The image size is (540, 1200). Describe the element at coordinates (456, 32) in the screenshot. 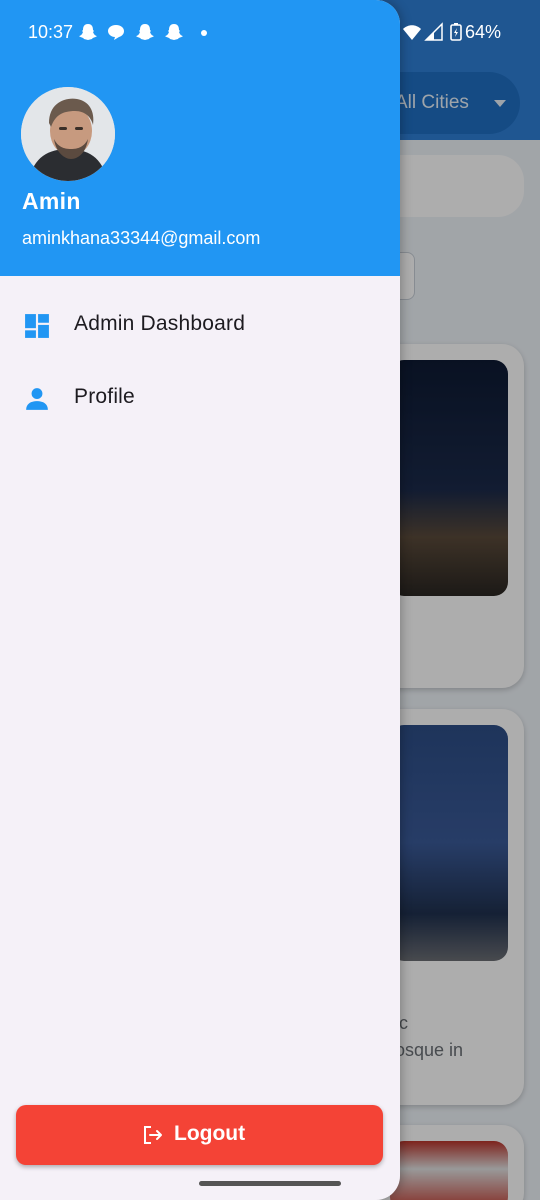

I see `battery-icon` at that location.